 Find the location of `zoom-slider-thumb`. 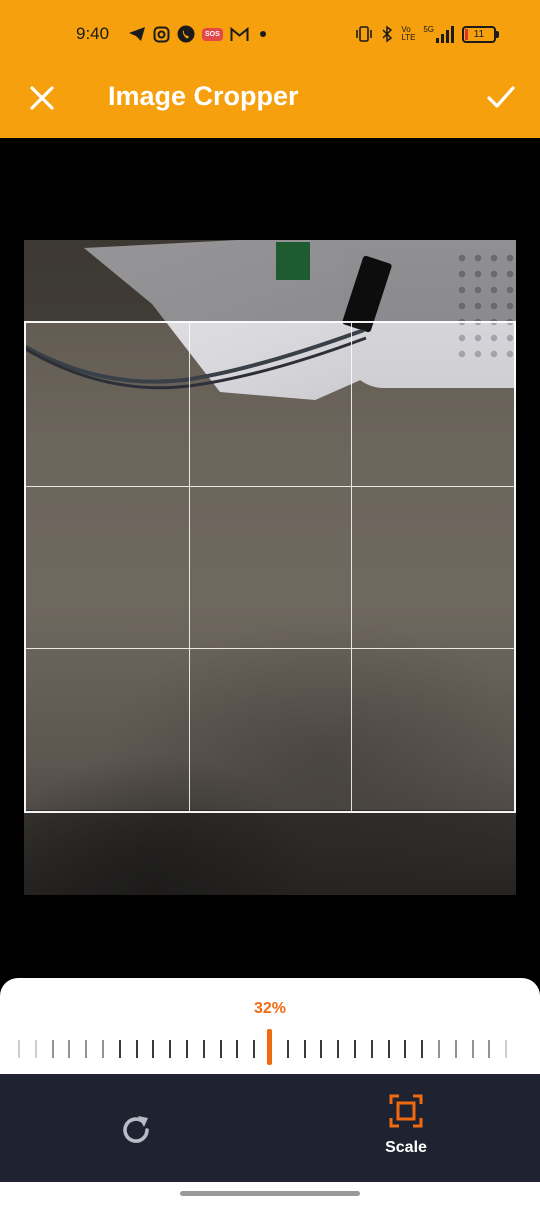

zoom-slider-thumb is located at coordinates (269, 1047).